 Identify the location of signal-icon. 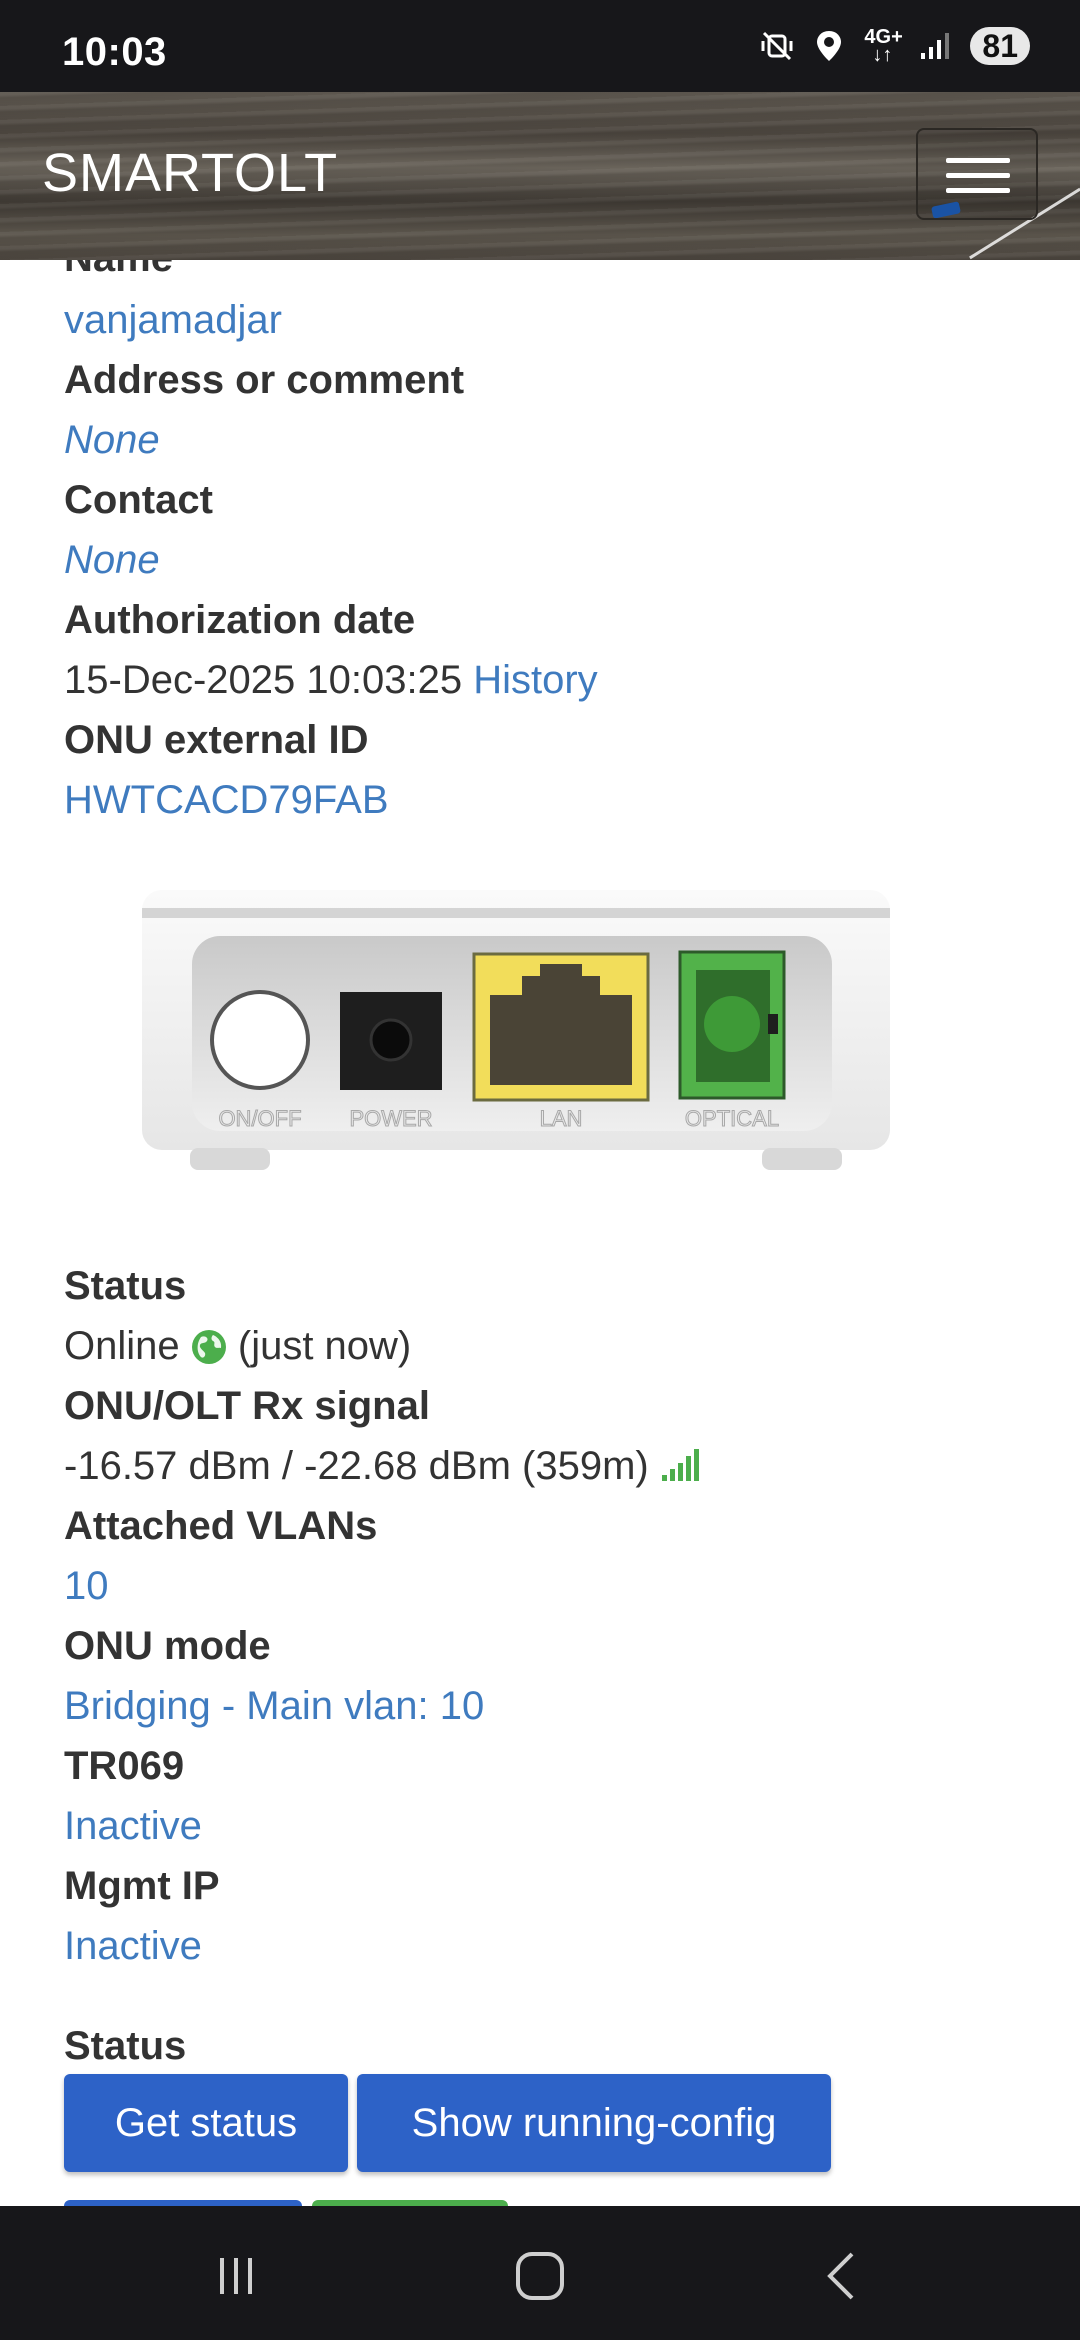
(935, 46).